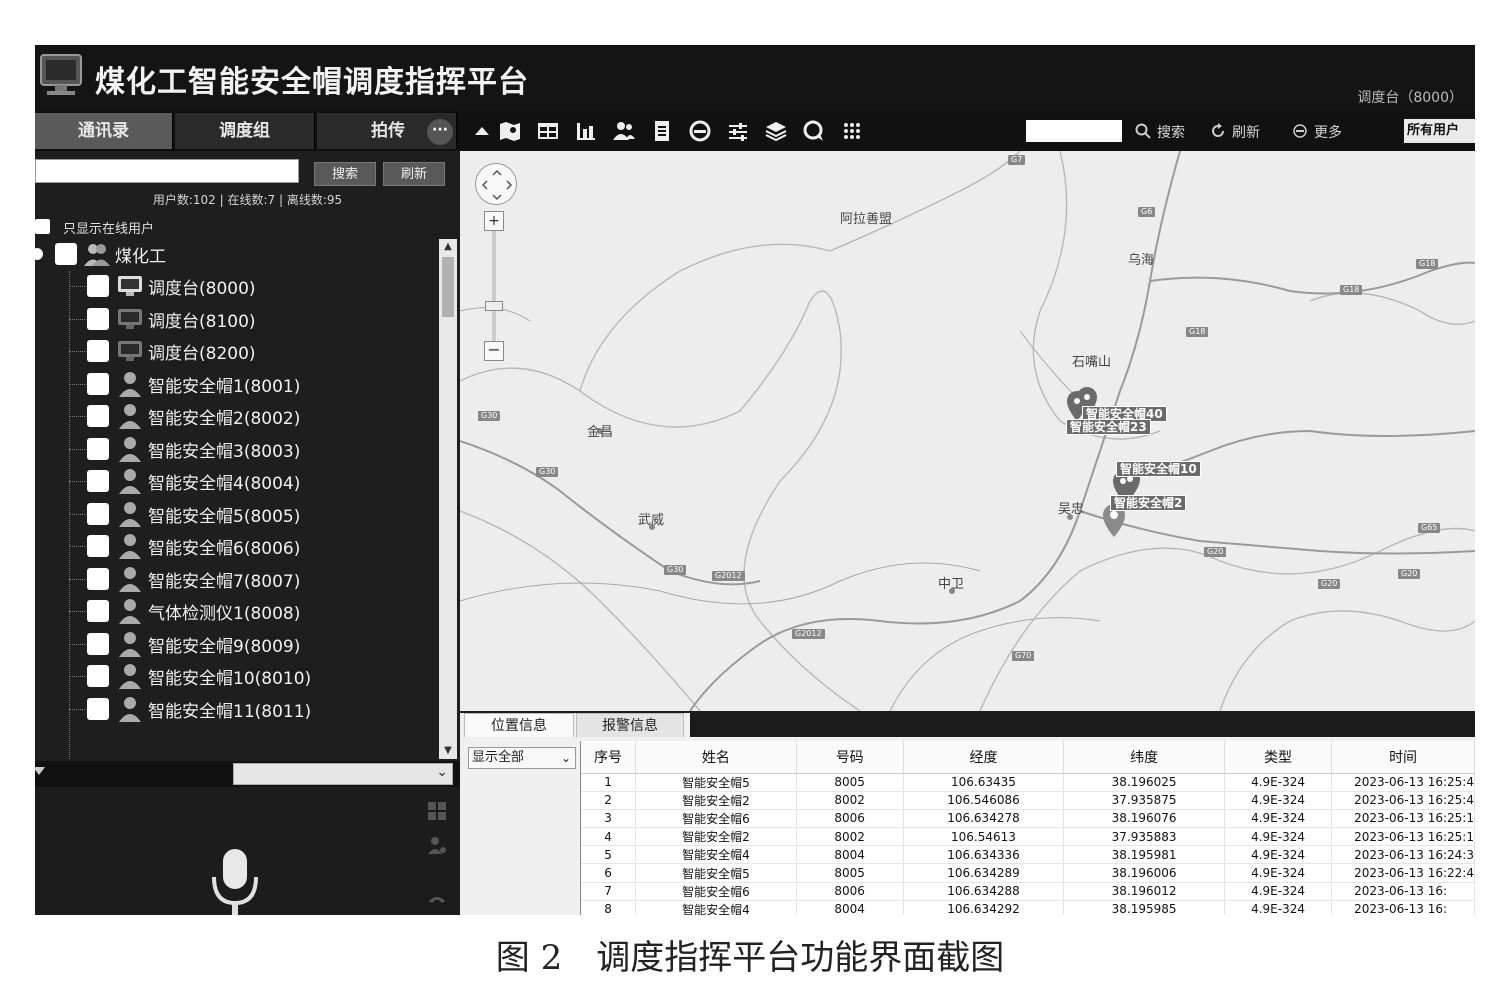 The width and height of the screenshot is (1500, 998). What do you see at coordinates (482, 131) in the screenshot?
I see `collapse-toolbar-icon` at bounding box center [482, 131].